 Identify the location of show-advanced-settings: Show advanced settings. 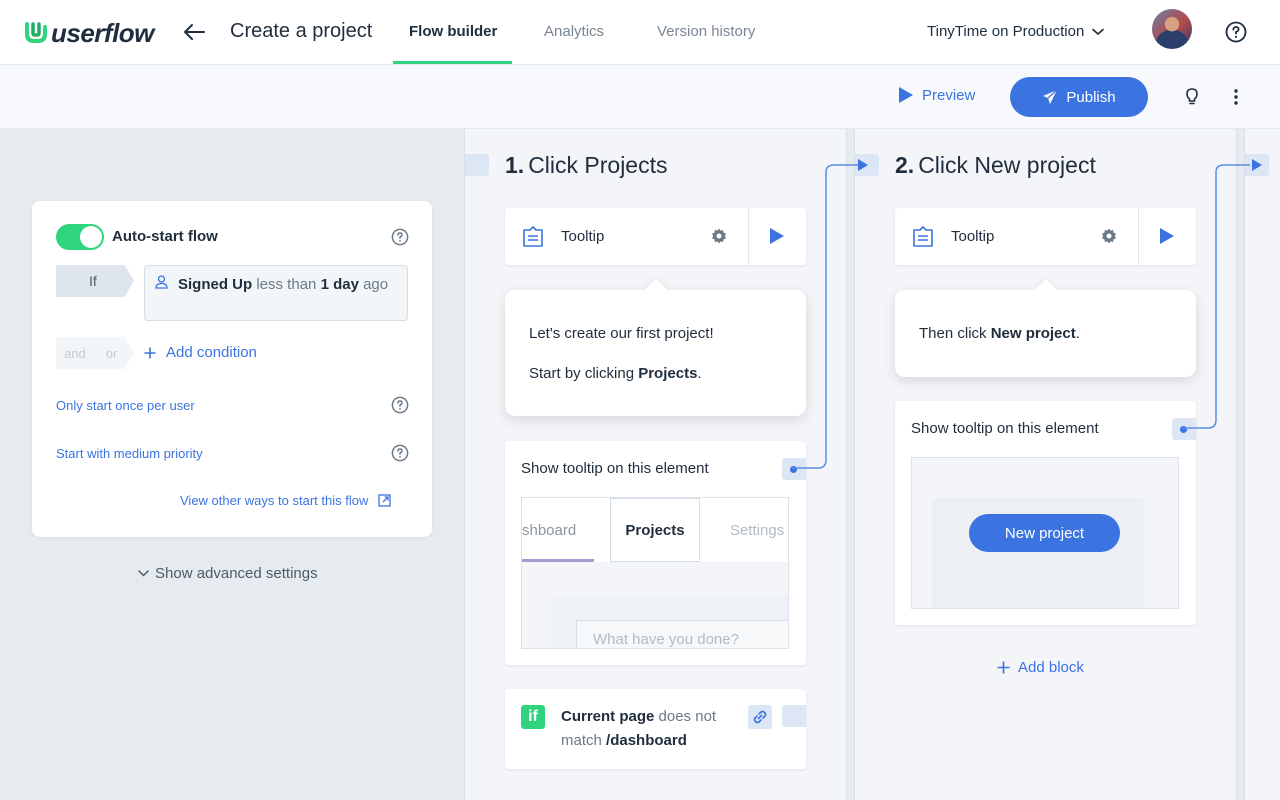
(228, 573).